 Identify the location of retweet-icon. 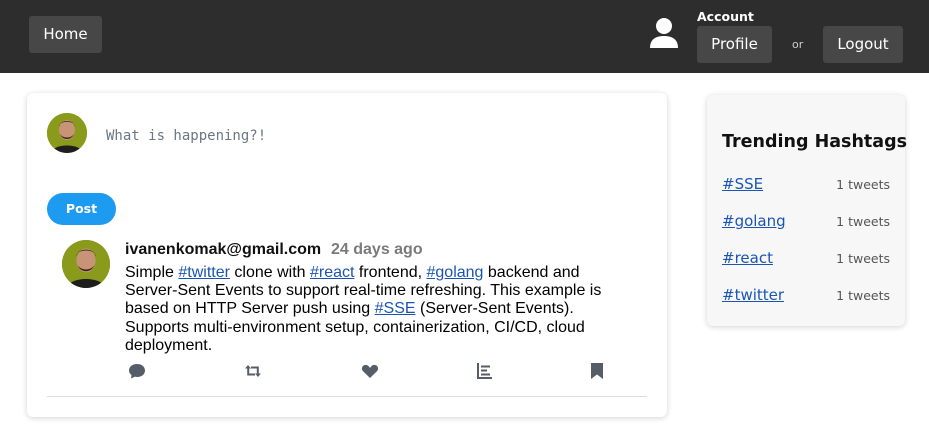
(253, 371).